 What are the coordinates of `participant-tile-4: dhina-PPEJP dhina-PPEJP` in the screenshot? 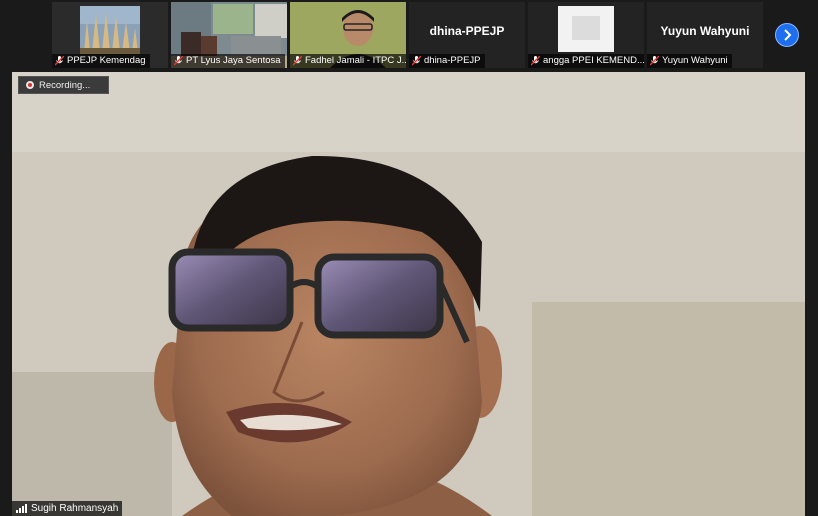 It's located at (467, 35).